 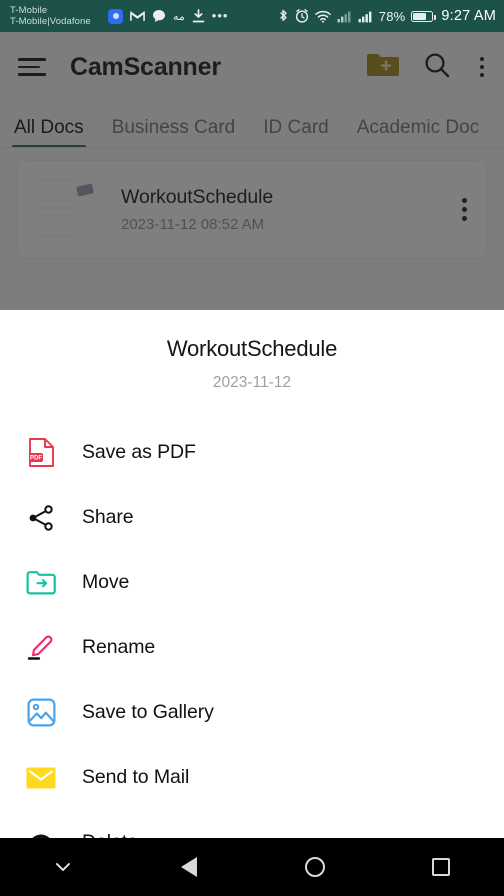 I want to click on tab-id-card: ID Card, so click(x=295, y=132).